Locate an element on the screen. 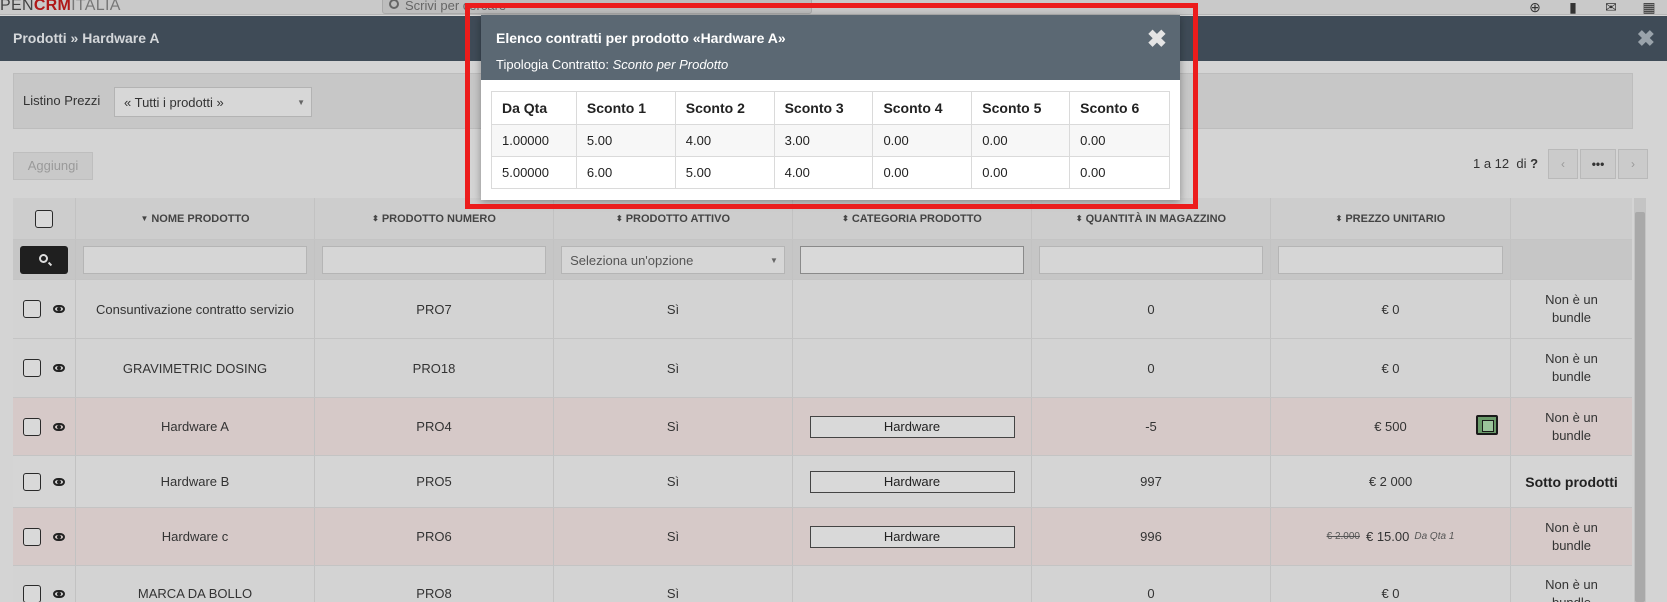 The width and height of the screenshot is (1667, 602). close-icon: ✖ is located at coordinates (1646, 39).